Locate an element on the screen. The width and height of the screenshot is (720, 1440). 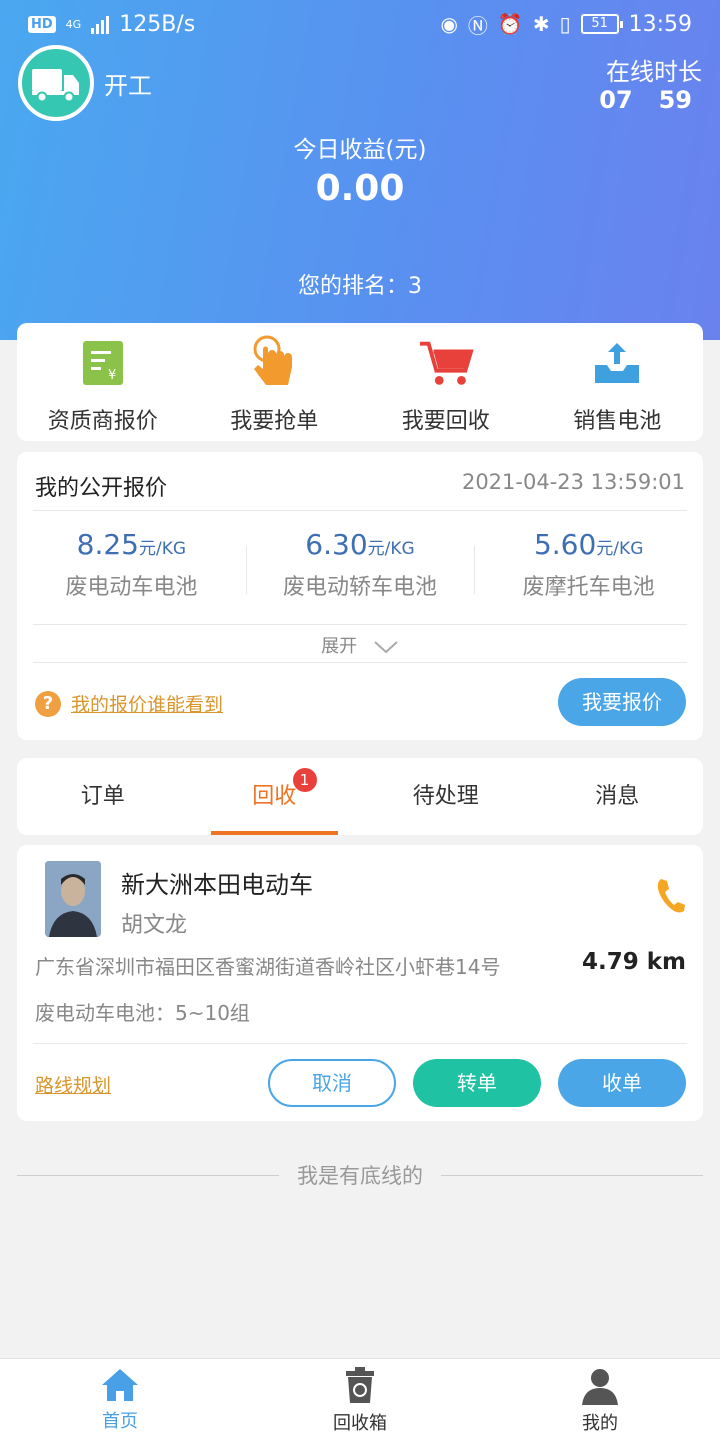
tab-pending: 待处理 is located at coordinates (446, 796).